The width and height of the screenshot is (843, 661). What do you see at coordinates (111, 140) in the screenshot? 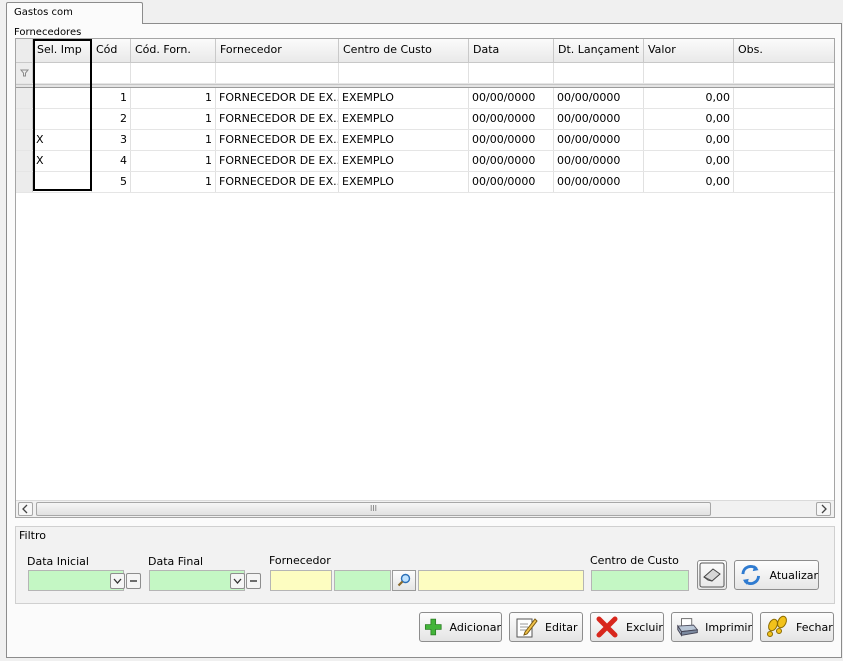
I see `cell-cod: 3` at bounding box center [111, 140].